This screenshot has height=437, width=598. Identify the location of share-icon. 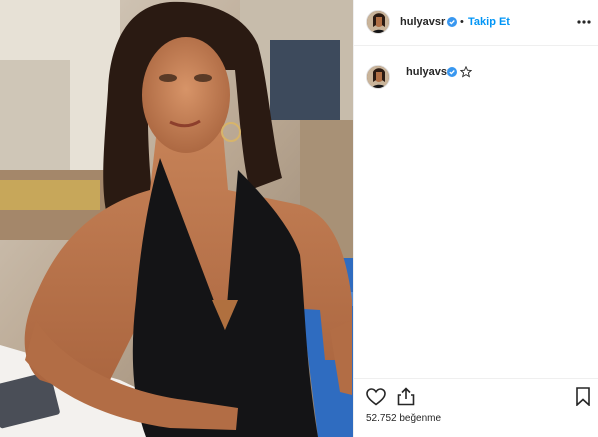
(406, 396).